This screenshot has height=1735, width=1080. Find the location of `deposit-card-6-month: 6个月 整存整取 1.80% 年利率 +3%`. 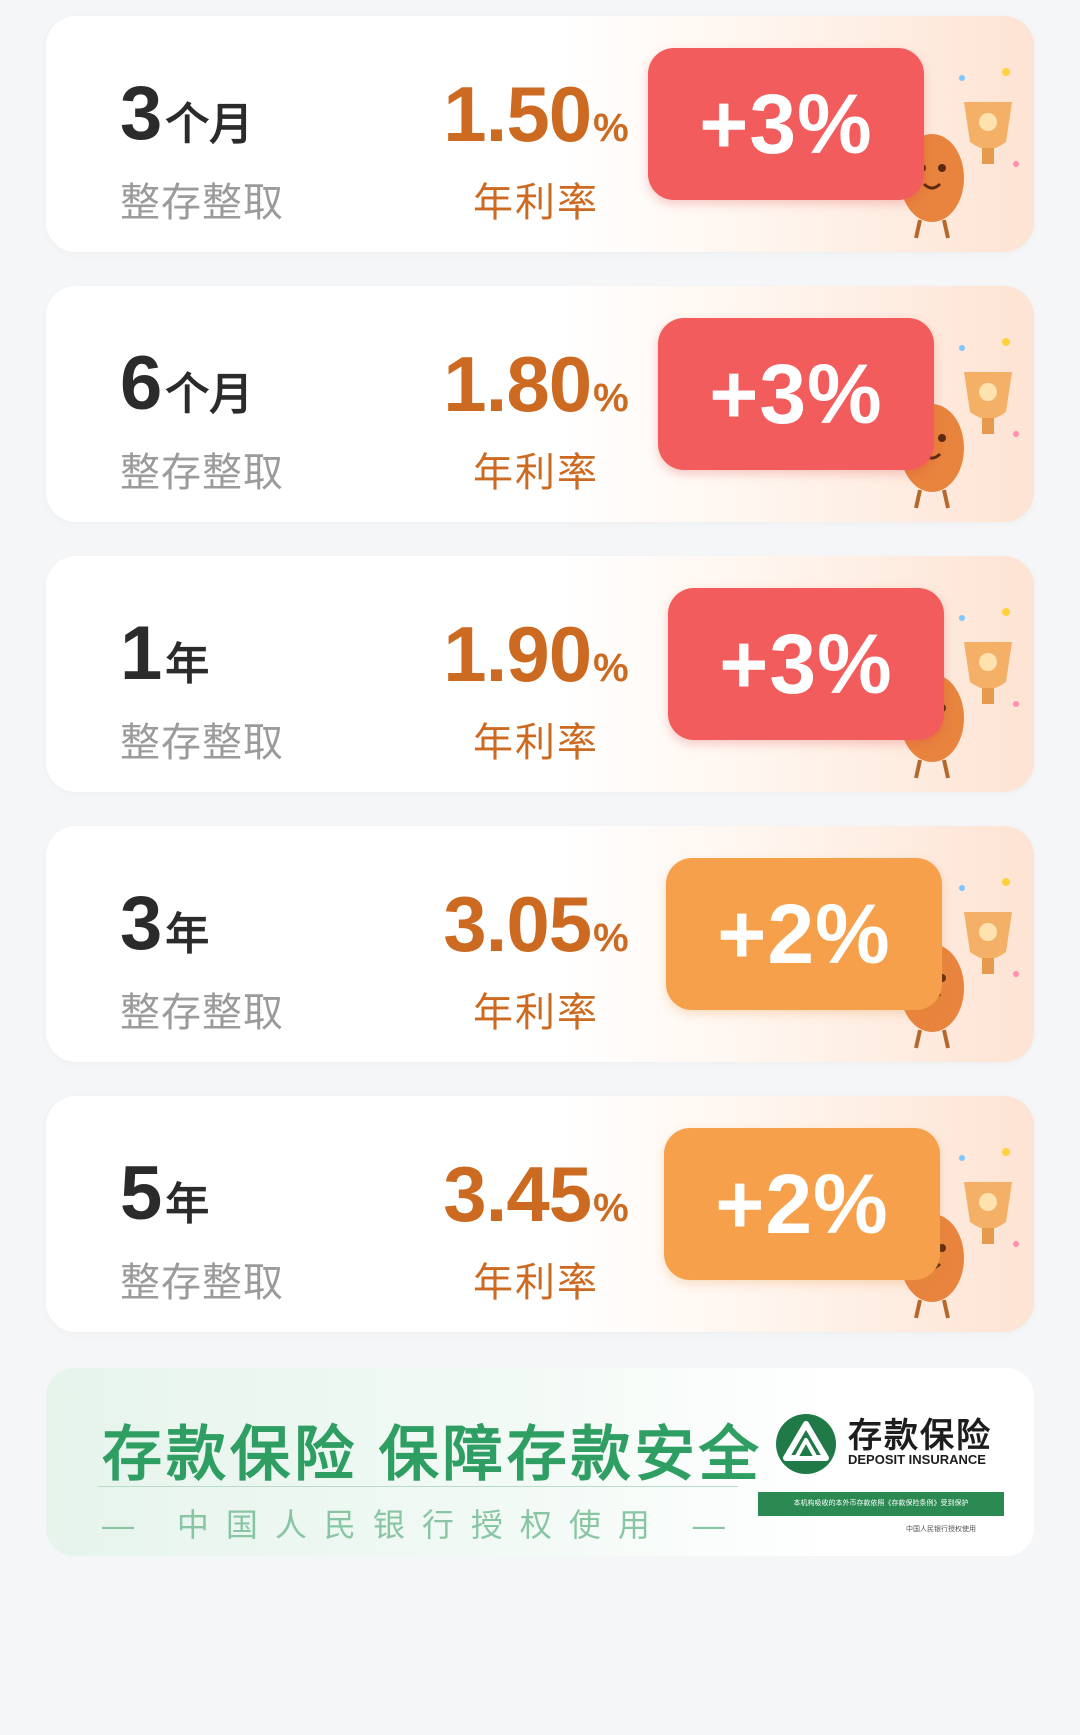

deposit-card-6-month: 6个月 整存整取 1.80% 年利率 +3% is located at coordinates (540, 404).